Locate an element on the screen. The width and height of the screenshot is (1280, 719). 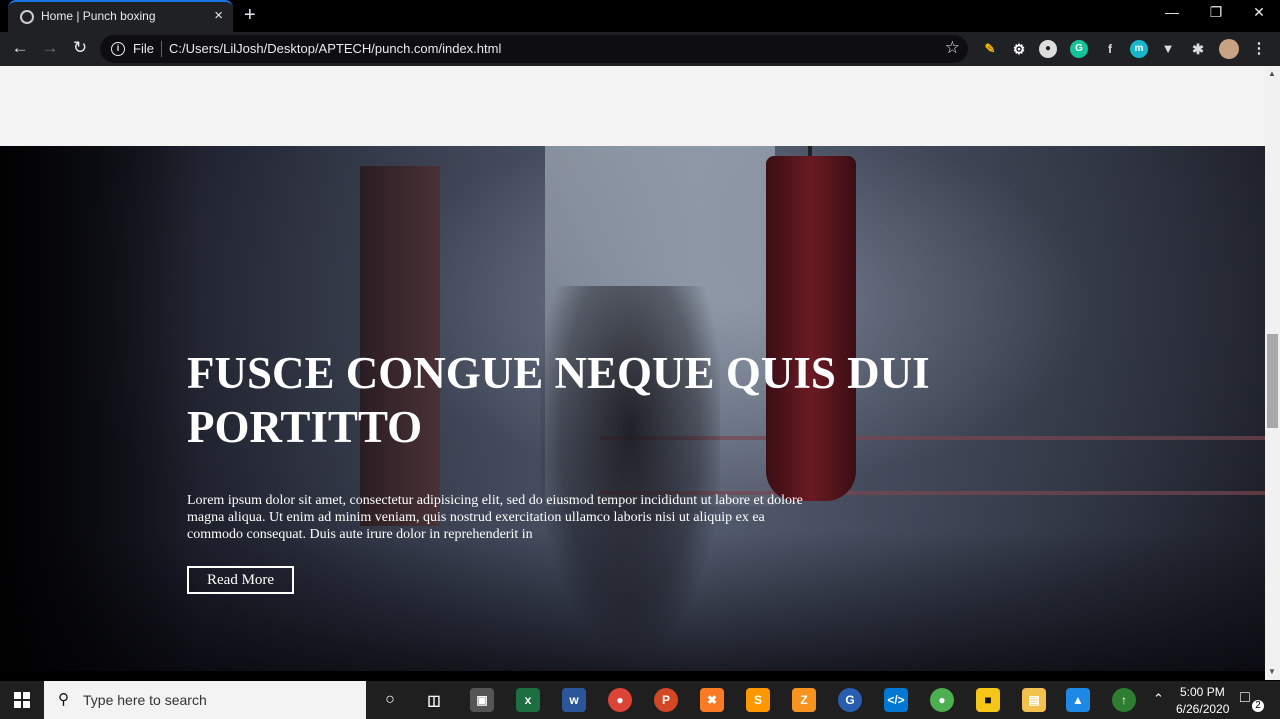
clock-time: 5:00 PM is located at coordinates (1202, 692).